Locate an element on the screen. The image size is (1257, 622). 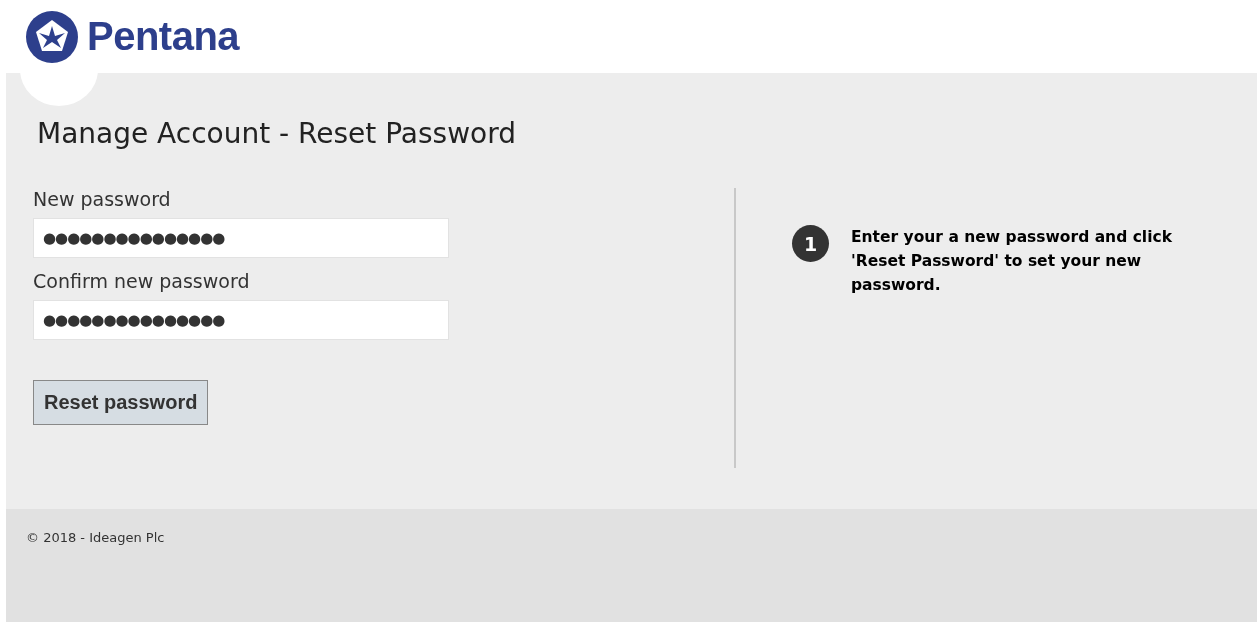
step-number: 1 is located at coordinates (810, 243).